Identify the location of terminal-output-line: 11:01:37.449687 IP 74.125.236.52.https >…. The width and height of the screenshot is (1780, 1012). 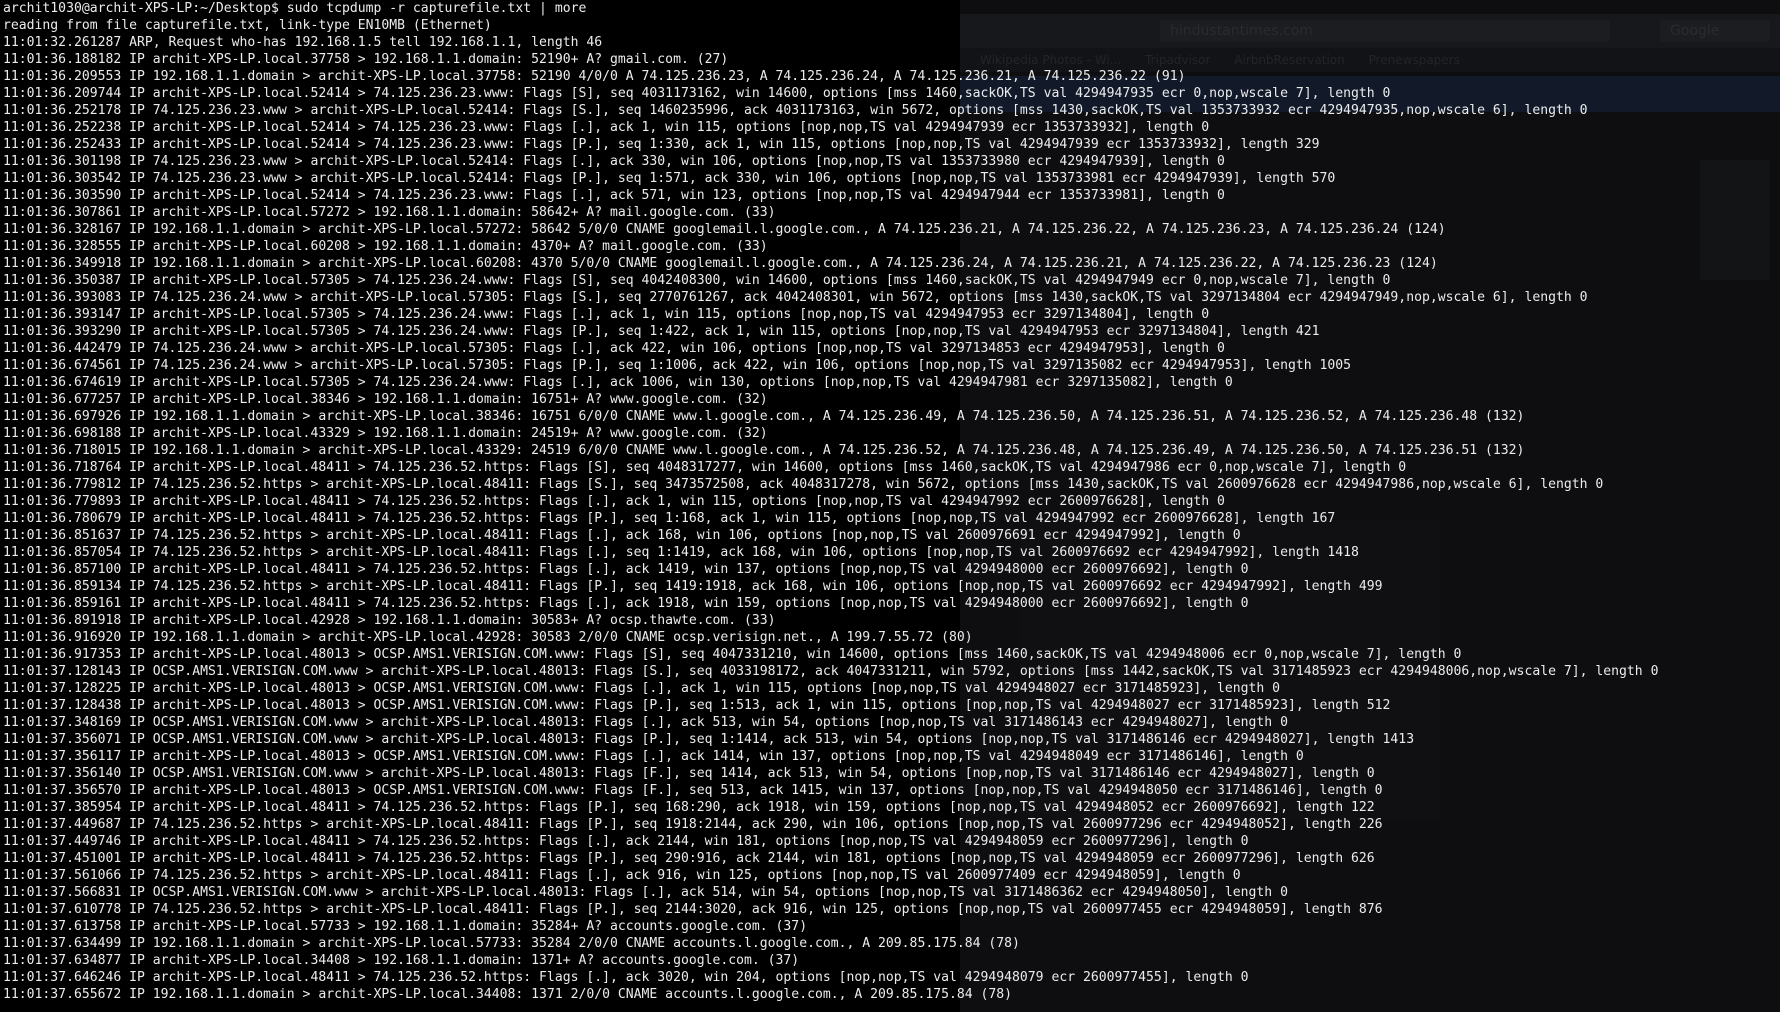
(693, 824).